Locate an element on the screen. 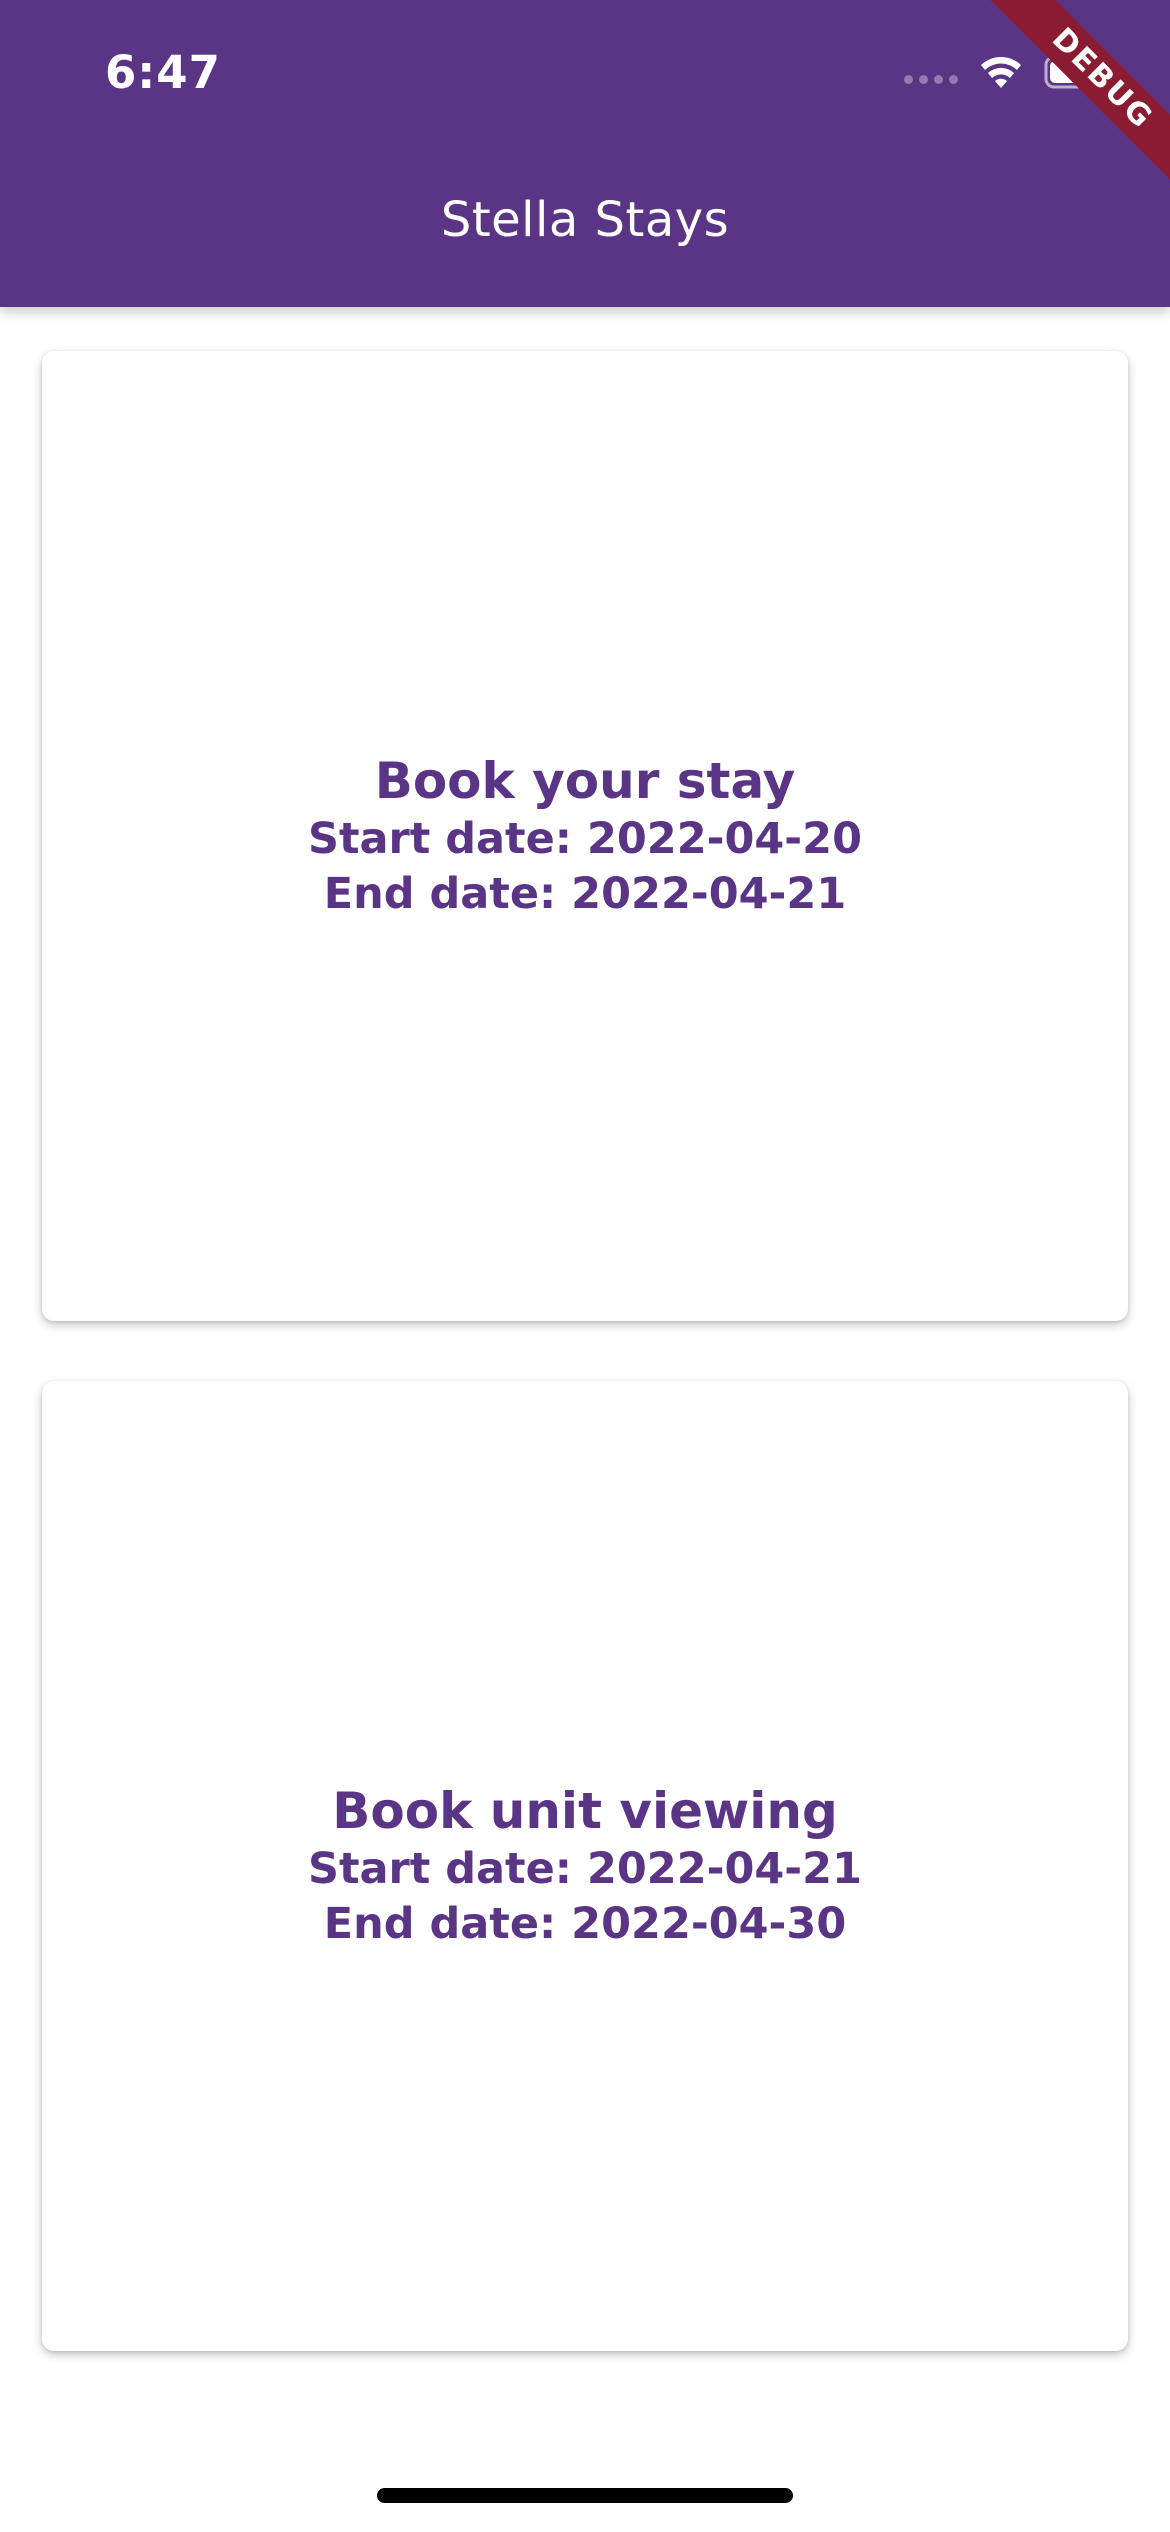 Image resolution: width=1170 pixels, height=2532 pixels. home-indicator is located at coordinates (585, 2495).